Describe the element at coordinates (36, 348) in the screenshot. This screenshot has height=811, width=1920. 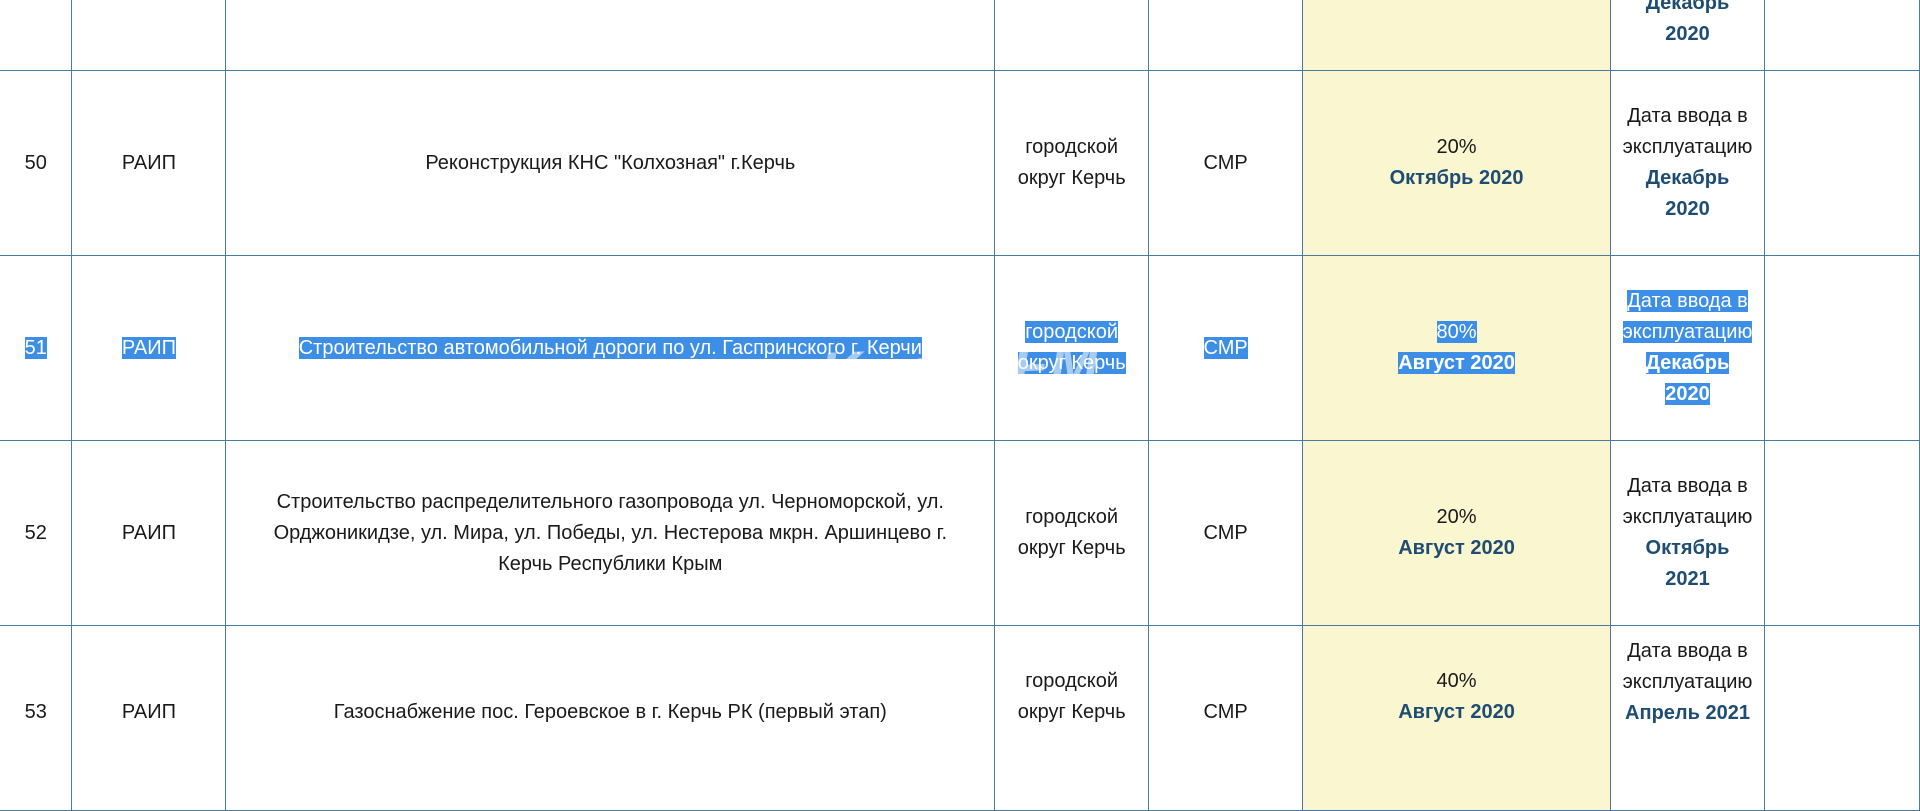
I see `row-number: 51` at that location.